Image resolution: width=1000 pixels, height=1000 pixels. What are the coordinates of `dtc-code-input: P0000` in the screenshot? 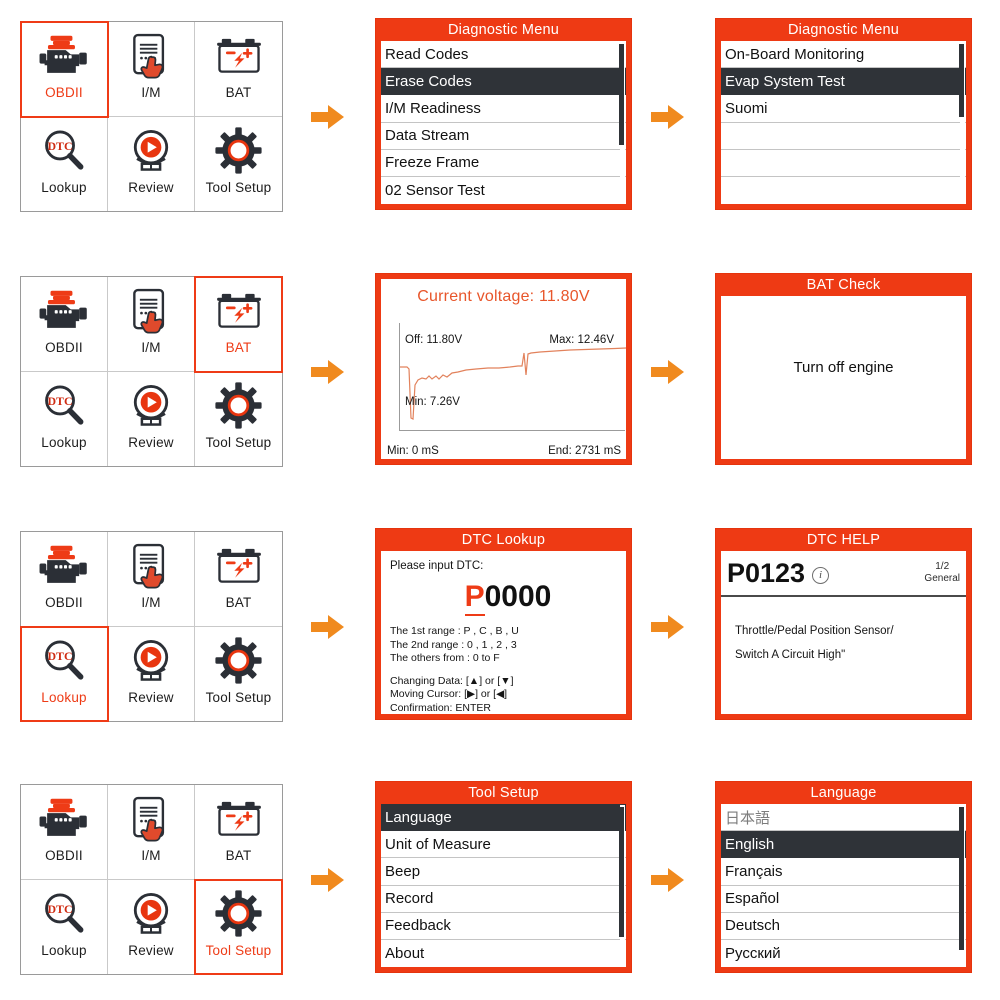 It's located at (508, 598).